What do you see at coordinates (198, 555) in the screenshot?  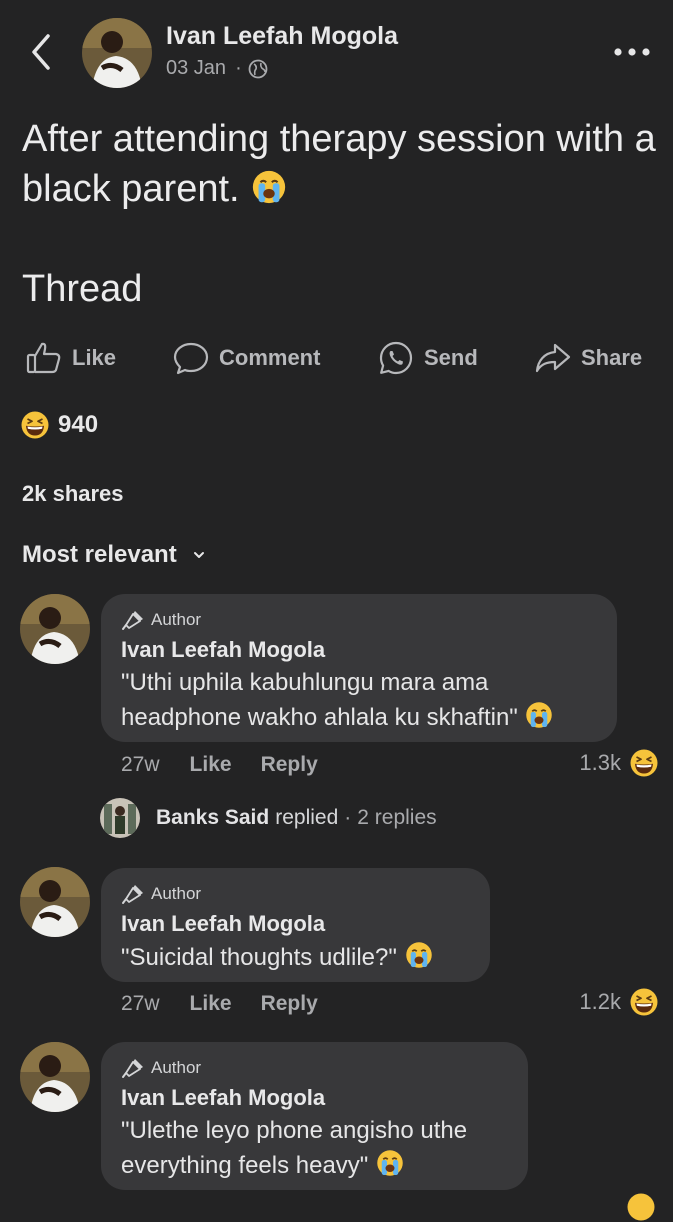 I see `chevron-down-icon` at bounding box center [198, 555].